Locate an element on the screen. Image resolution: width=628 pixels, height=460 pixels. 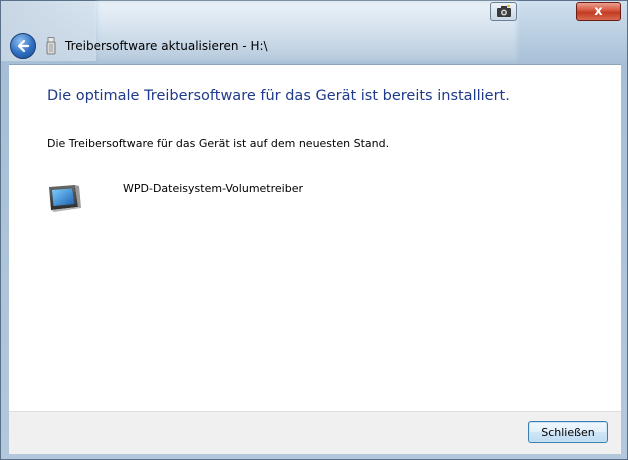
camera-icon is located at coordinates (503, 11).